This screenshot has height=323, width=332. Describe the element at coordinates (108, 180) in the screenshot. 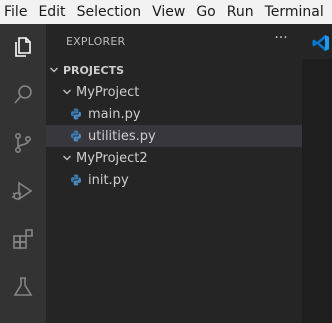

I see `file-label: init.py` at that location.